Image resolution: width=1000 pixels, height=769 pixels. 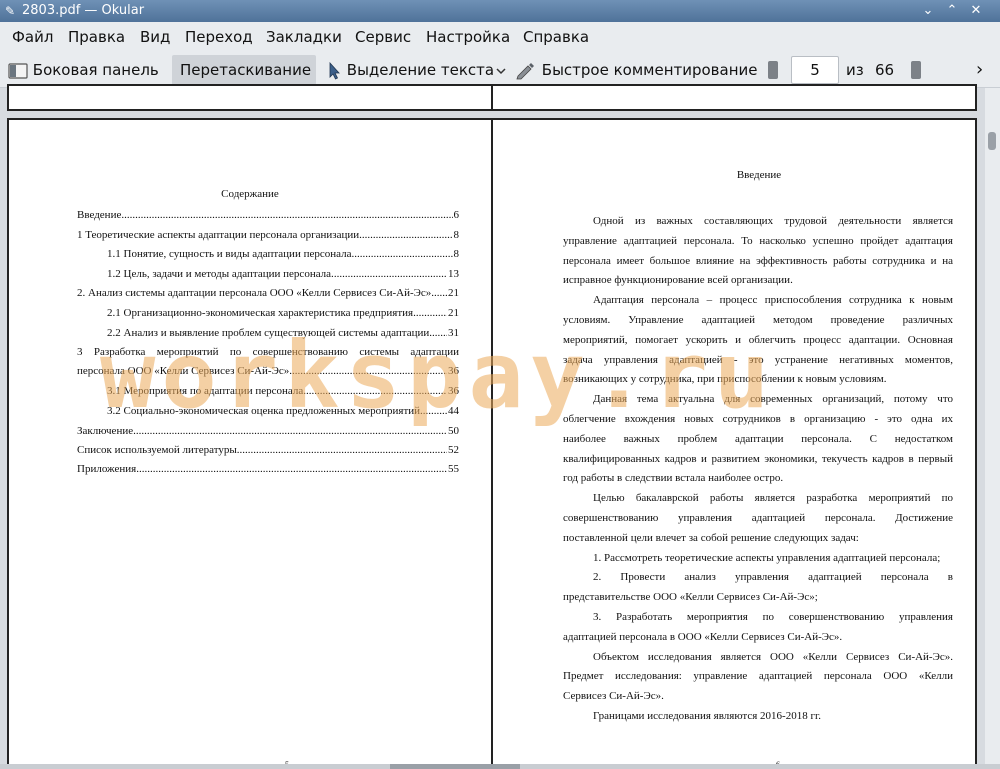 I want to click on toc-entry: Список используемой литературы 52, so click(x=268, y=450).